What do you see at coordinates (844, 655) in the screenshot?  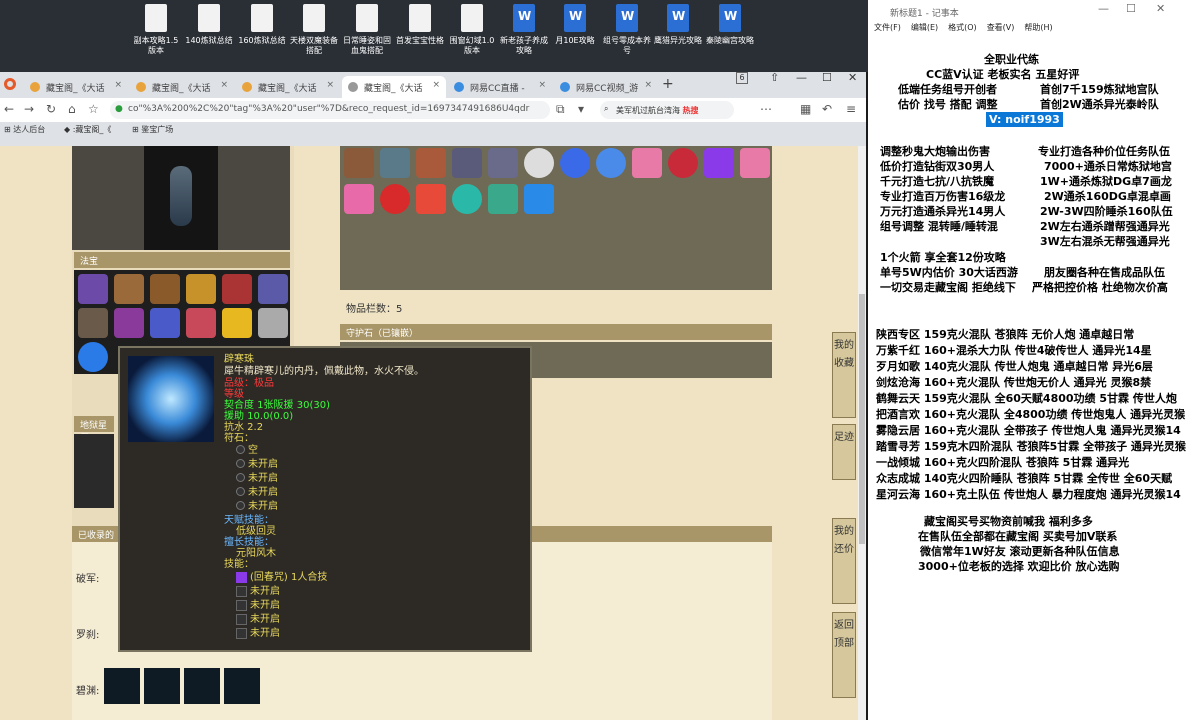 I see `back-to-top-button: 返回顶部` at bounding box center [844, 655].